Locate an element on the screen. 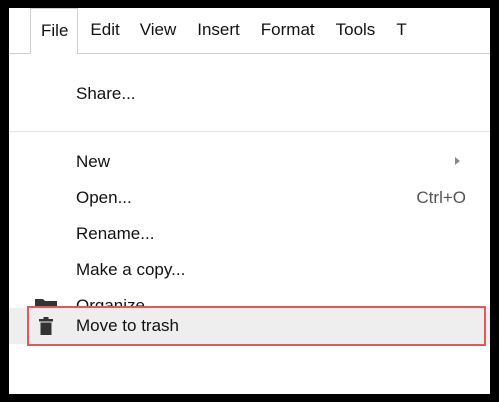  menu-item-move-to-trash: Move to trash is located at coordinates (249, 326).